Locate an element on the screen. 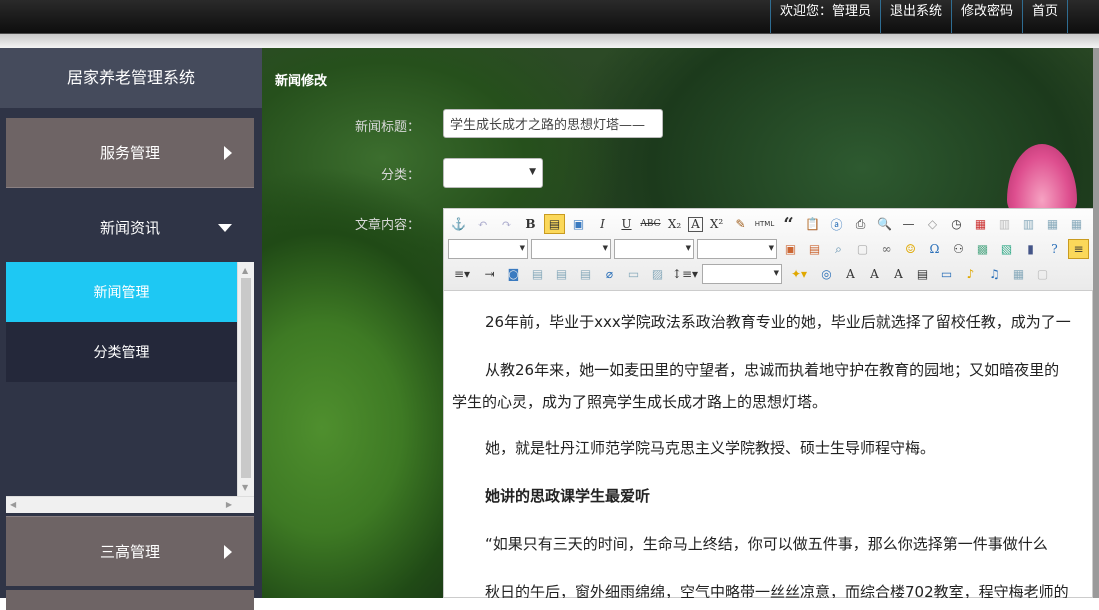 This screenshot has width=1099, height=610. scroll-up-icon: ▲ is located at coordinates (245, 270).